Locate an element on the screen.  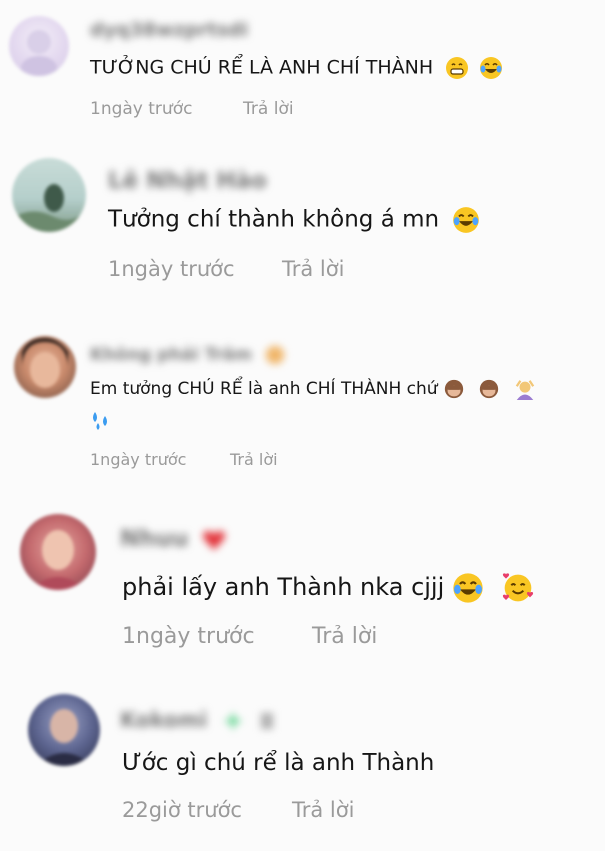
comment-text-content: Ước gì chú rể là anh Thành is located at coordinates (278, 763).